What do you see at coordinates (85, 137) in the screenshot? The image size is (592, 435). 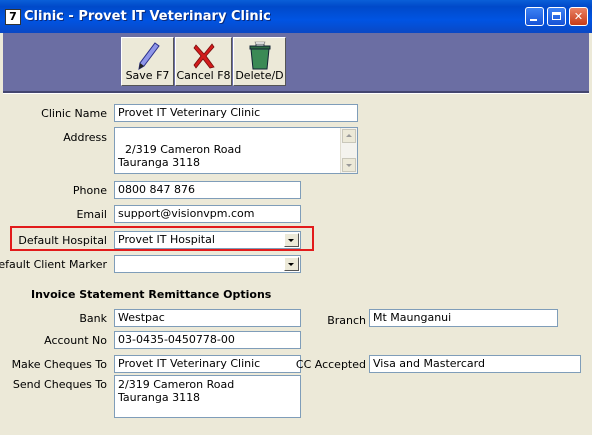 I see `address-label: Address` at bounding box center [85, 137].